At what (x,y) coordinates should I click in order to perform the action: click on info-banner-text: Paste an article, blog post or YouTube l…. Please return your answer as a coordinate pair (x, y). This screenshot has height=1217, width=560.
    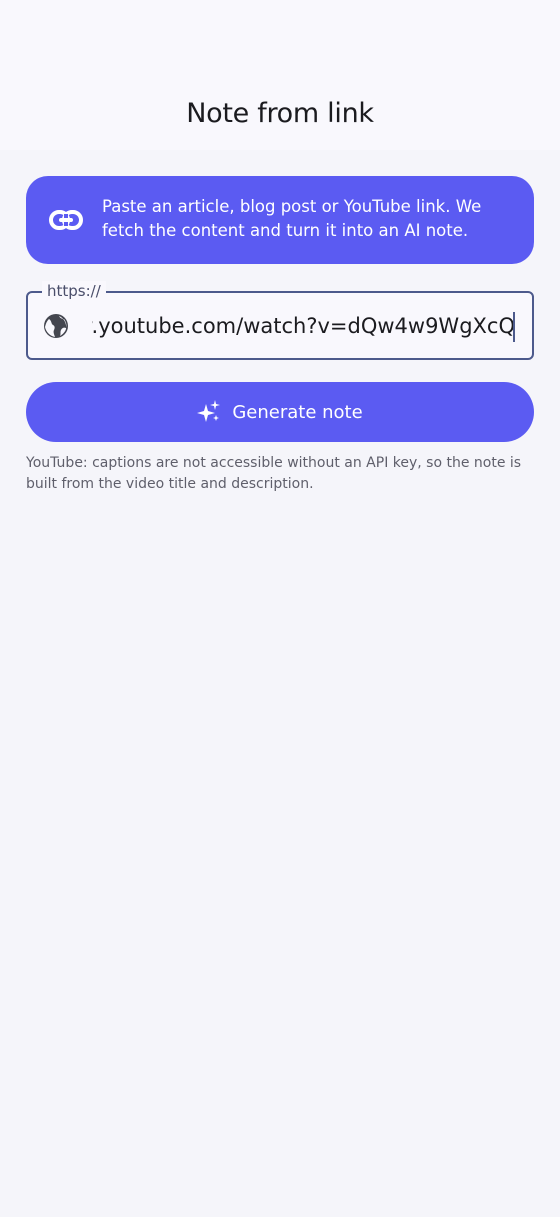
    Looking at the image, I should click on (292, 218).